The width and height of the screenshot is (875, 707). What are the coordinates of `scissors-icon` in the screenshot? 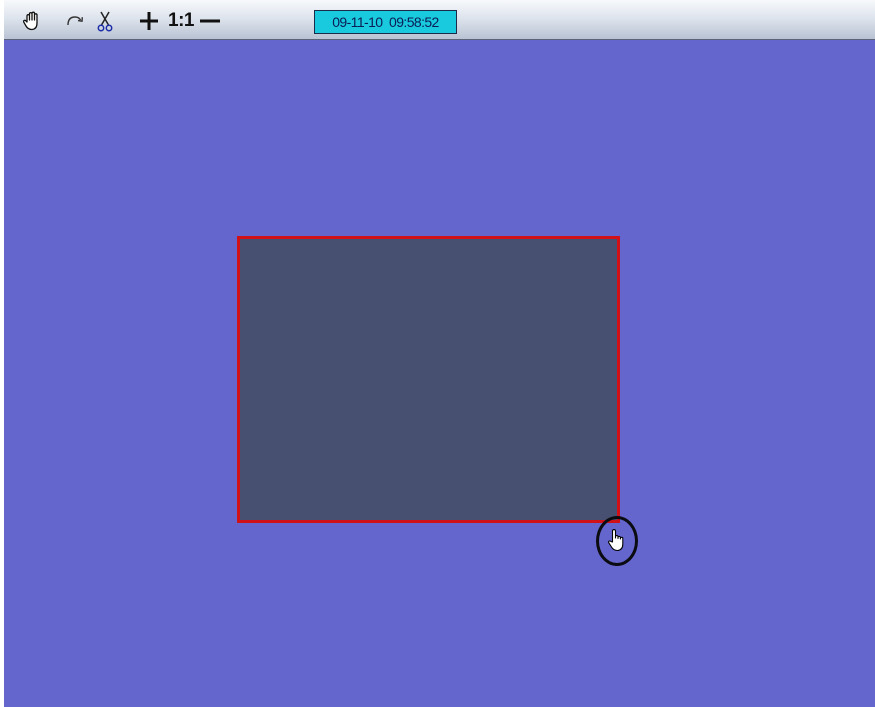 It's located at (105, 21).